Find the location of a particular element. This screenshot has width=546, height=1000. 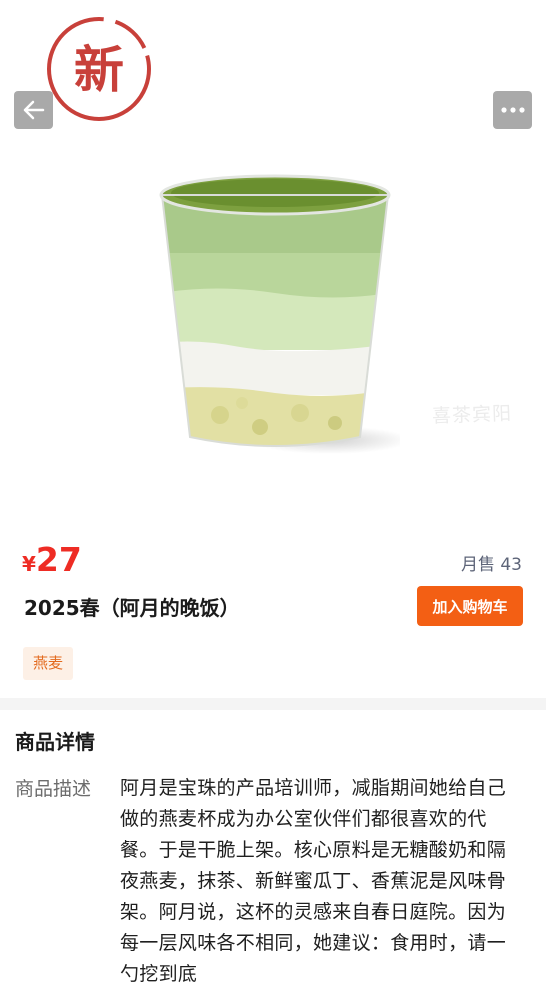

add-to-cart-button: 加入购物车 is located at coordinates (470, 606).